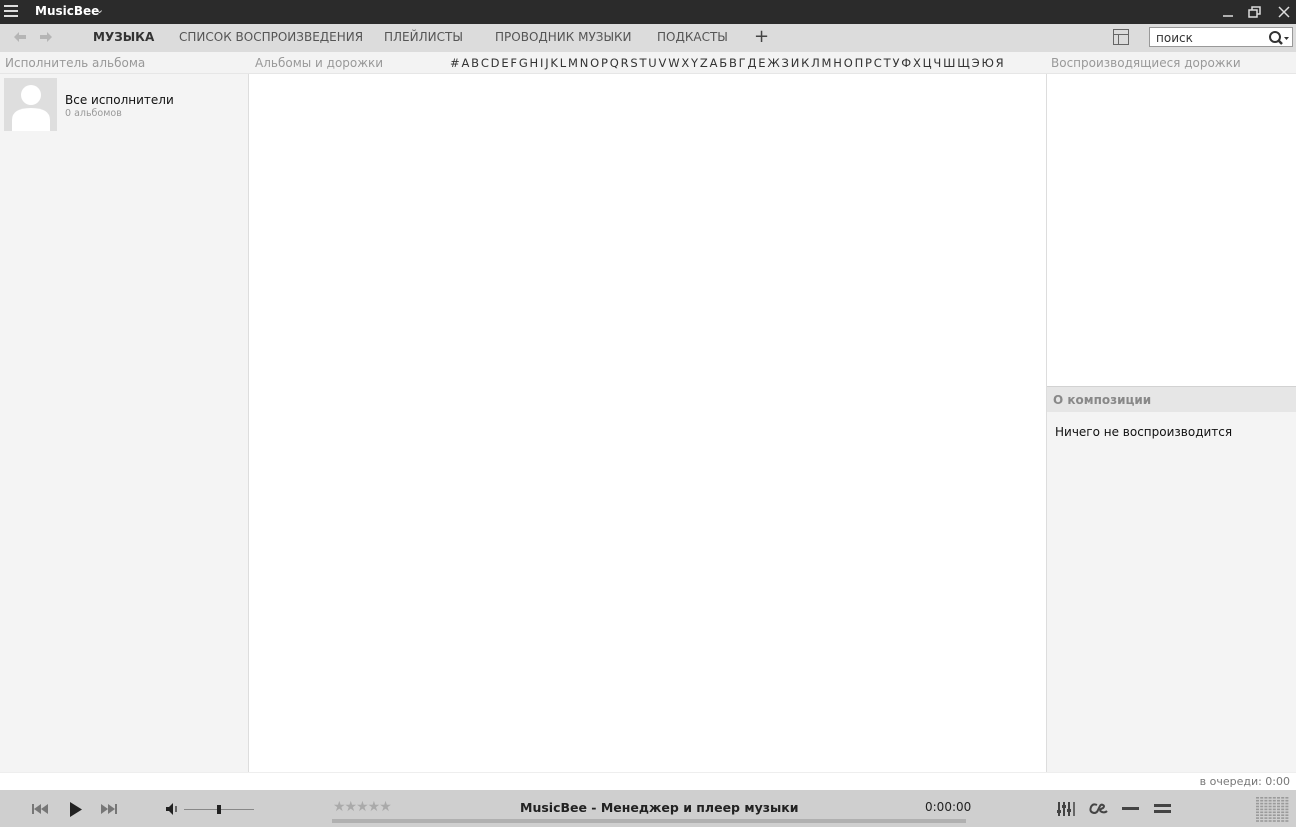  I want to click on tab-music: МУЗЫКА, so click(123, 37).